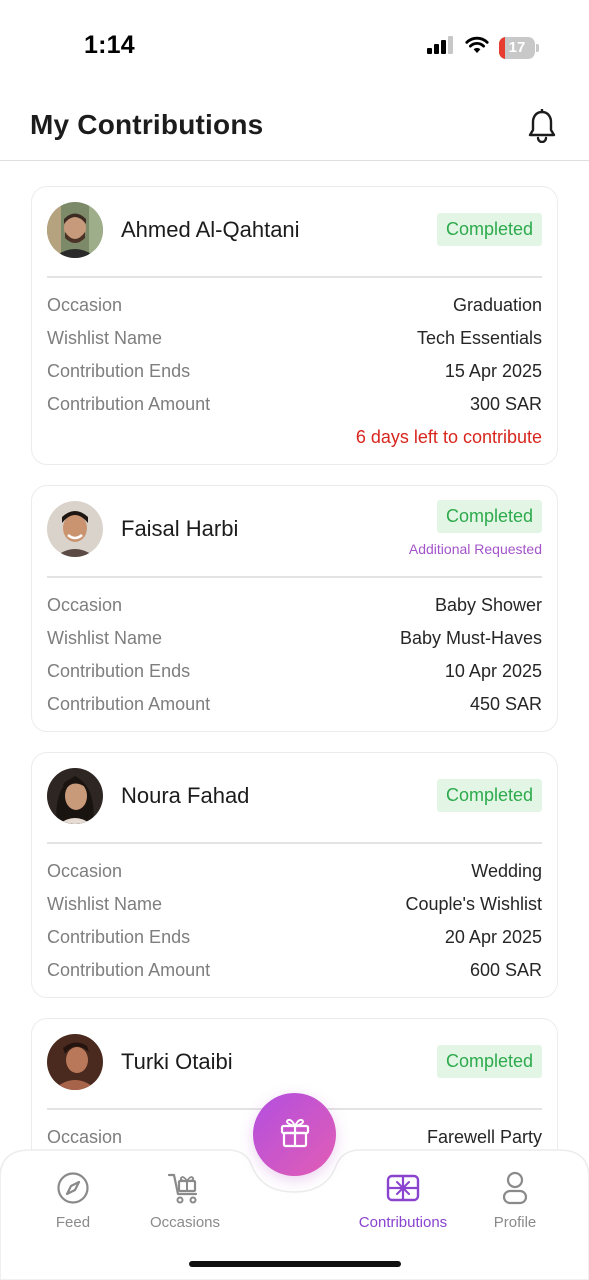  I want to click on detail-value: Baby Shower, so click(488, 605).